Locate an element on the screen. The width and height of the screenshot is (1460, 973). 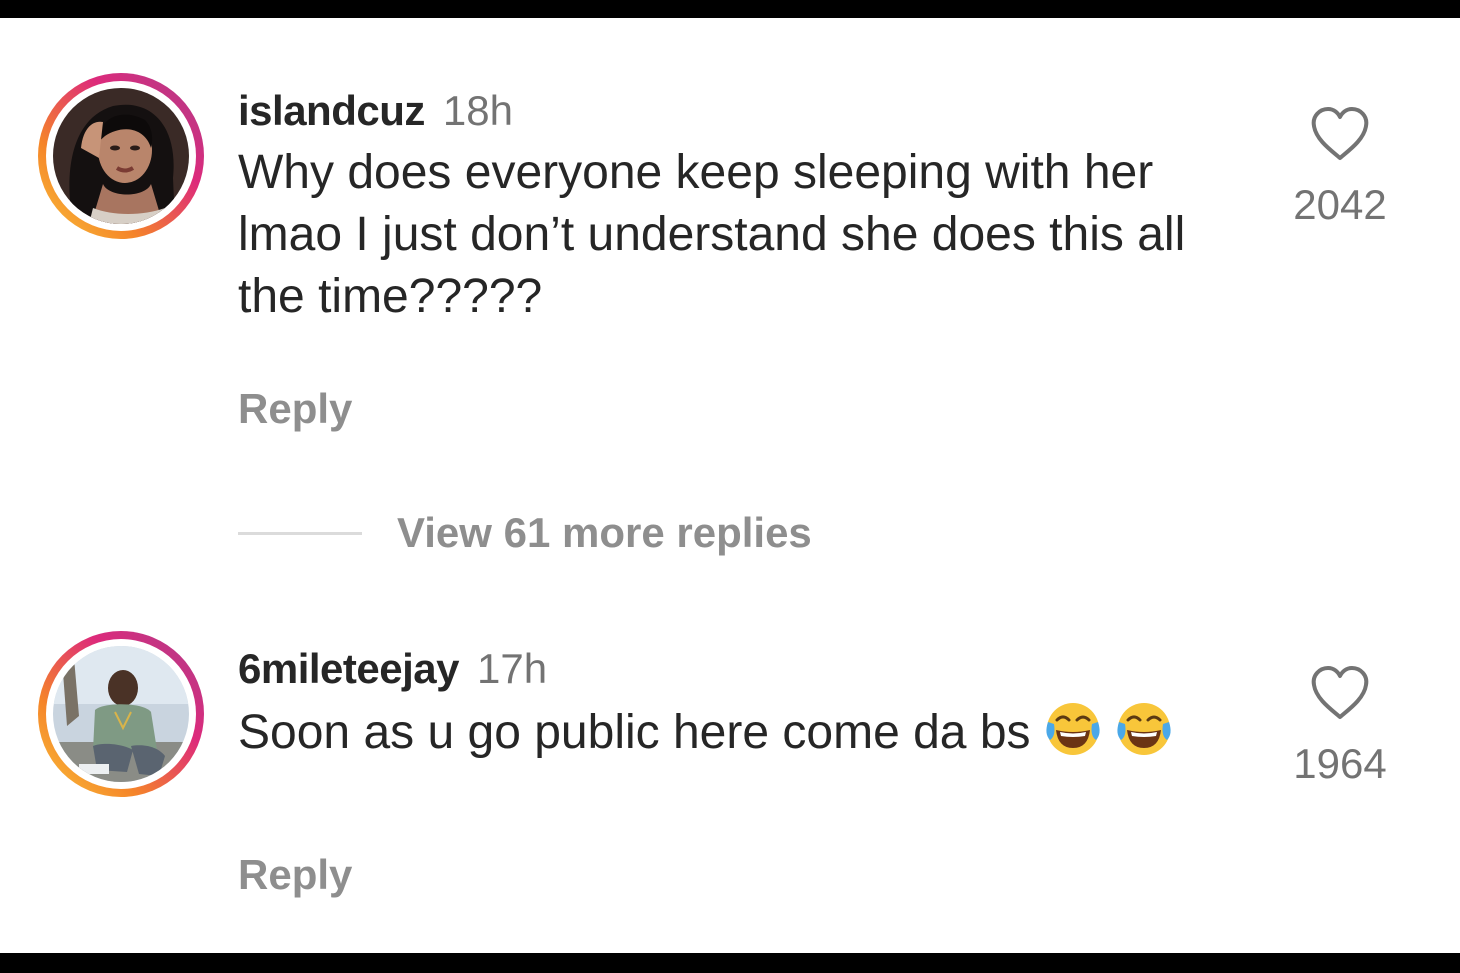
like-control: 2042 is located at coordinates (1340, 168).